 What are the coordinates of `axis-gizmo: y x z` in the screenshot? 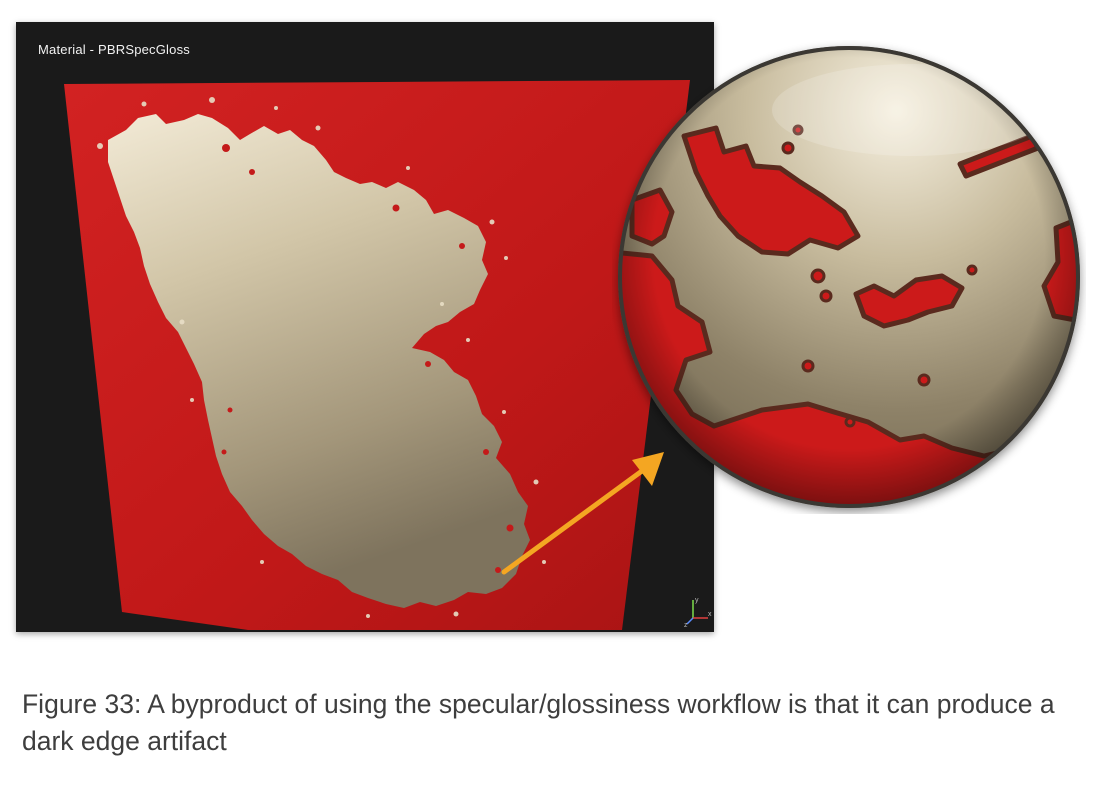 It's located at (698, 612).